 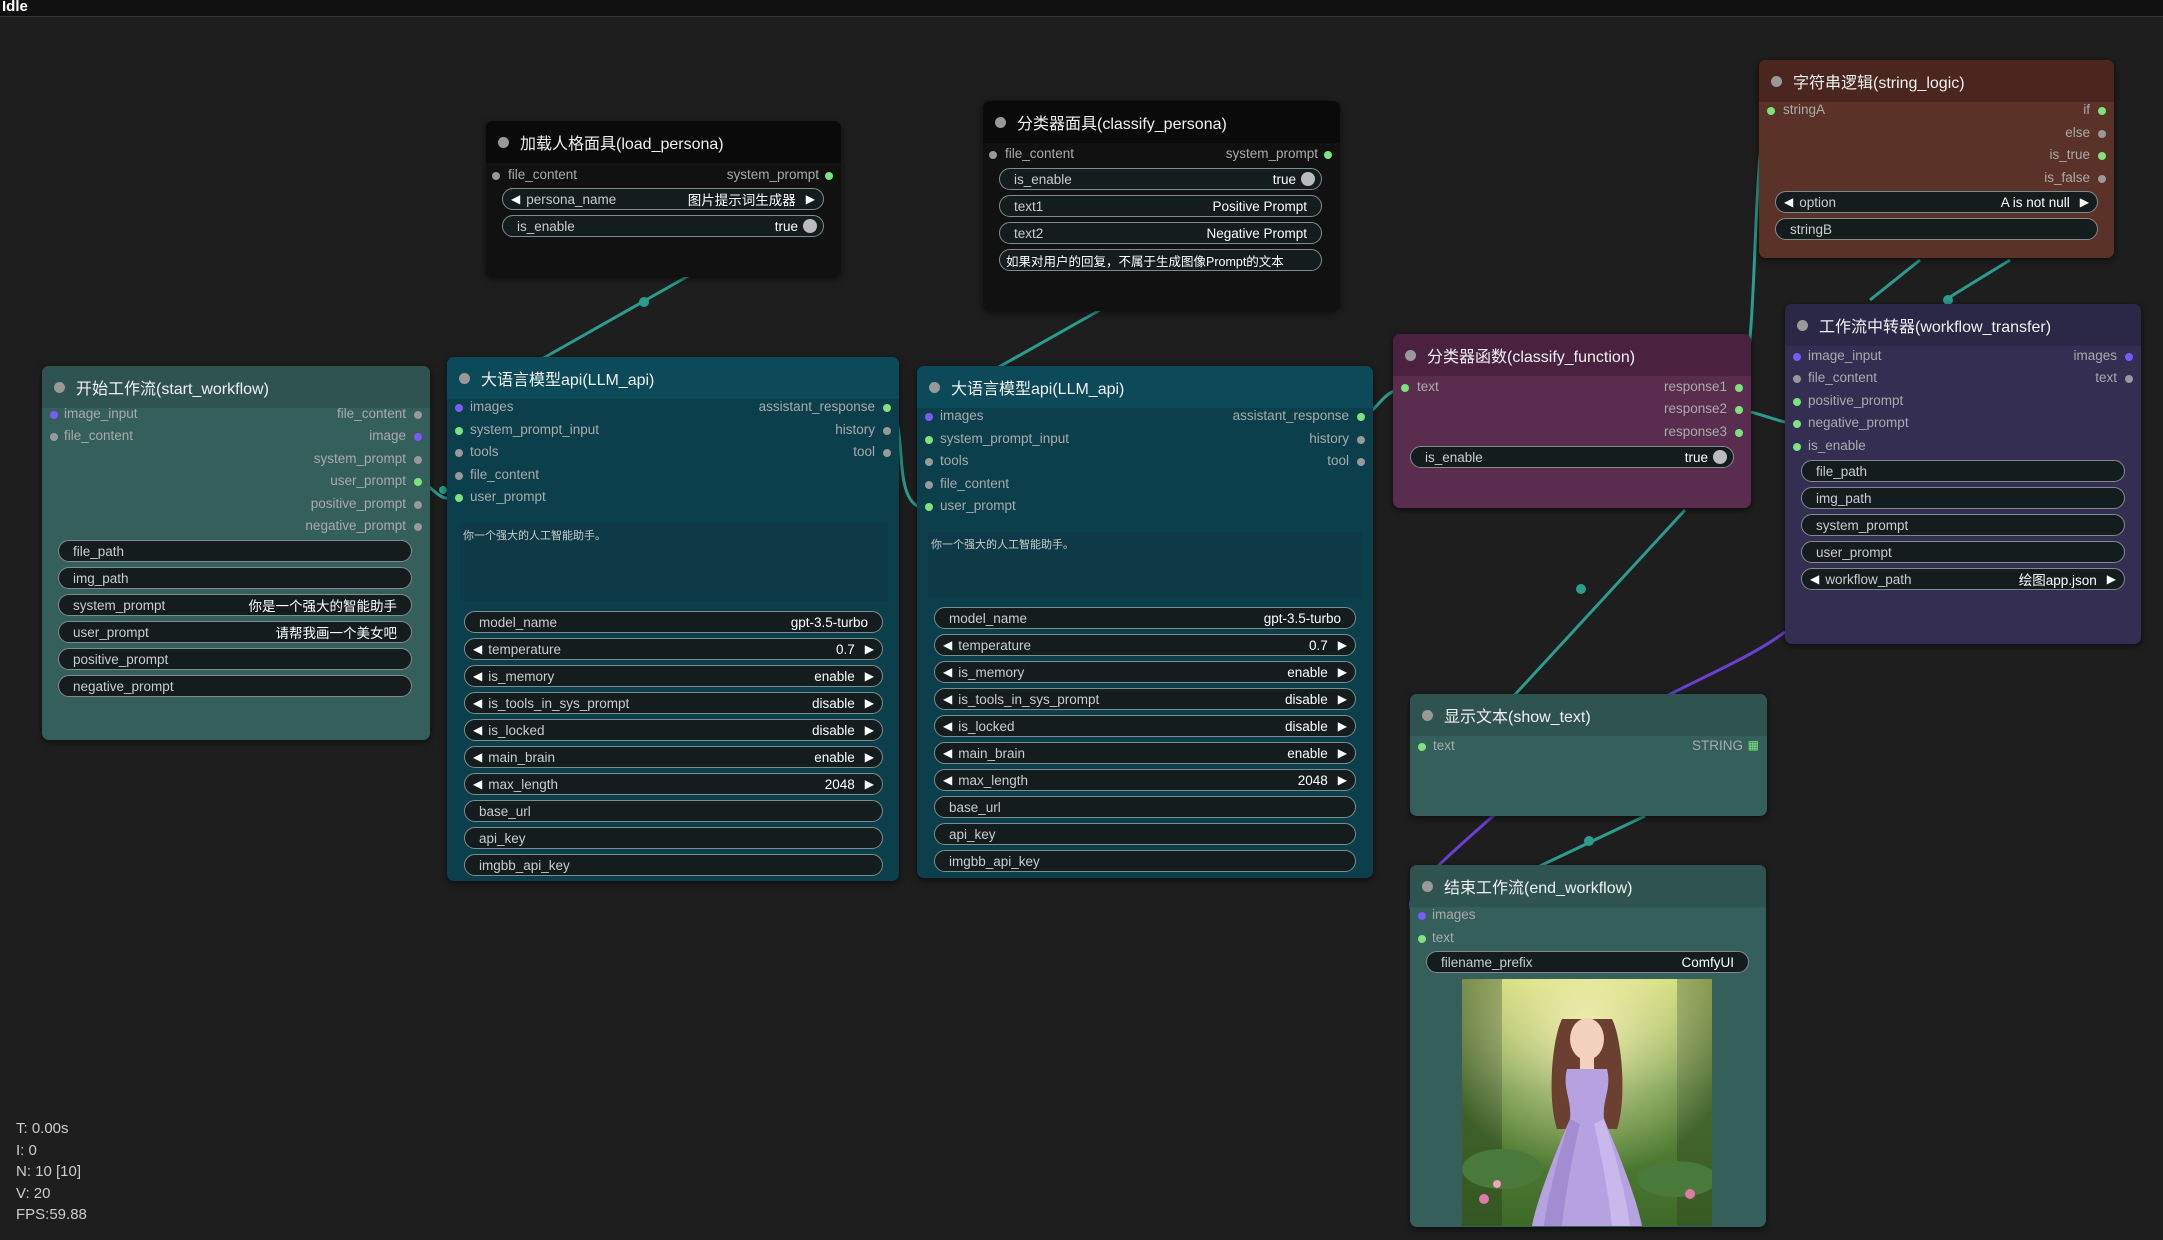 What do you see at coordinates (1936, 81) in the screenshot?
I see `node-title-bar: 字符串逻辑(string_logic)` at bounding box center [1936, 81].